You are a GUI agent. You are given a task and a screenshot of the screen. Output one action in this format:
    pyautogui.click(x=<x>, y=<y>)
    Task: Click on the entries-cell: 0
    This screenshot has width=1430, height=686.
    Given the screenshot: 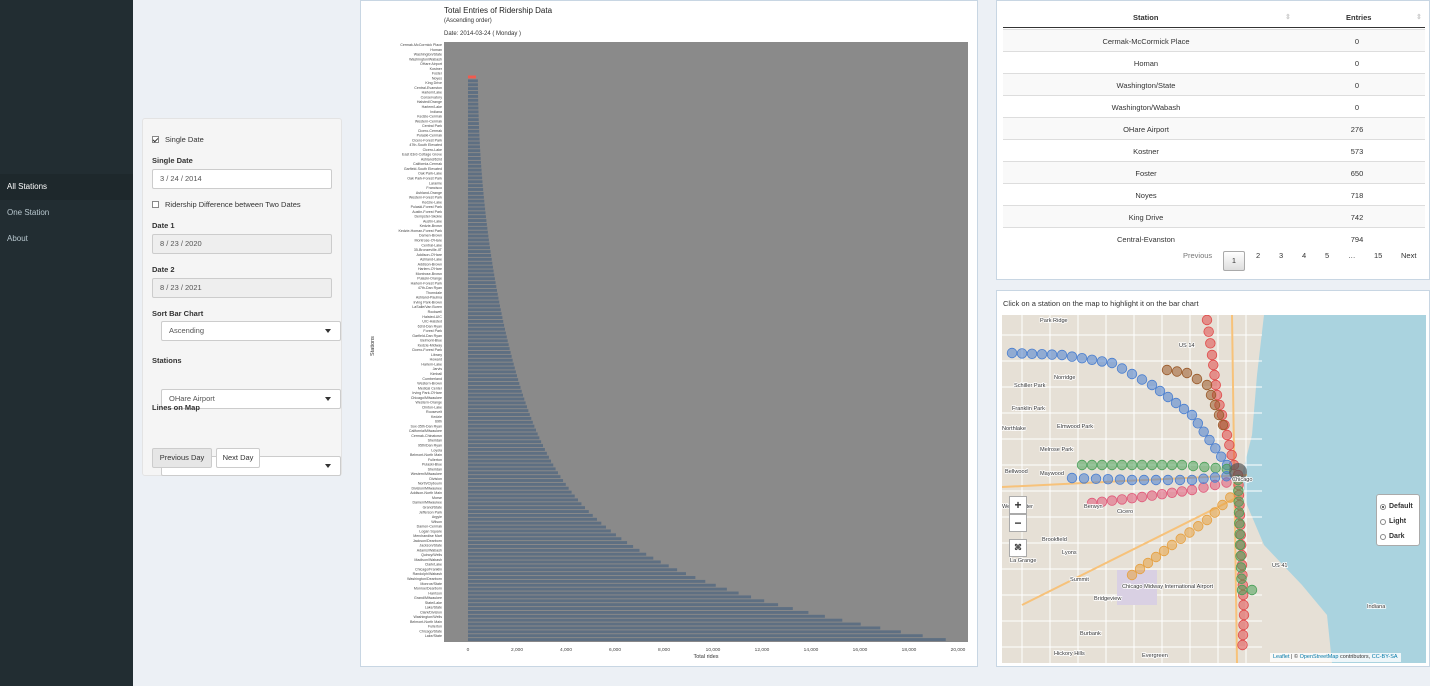 What is the action you would take?
    pyautogui.click(x=1357, y=107)
    